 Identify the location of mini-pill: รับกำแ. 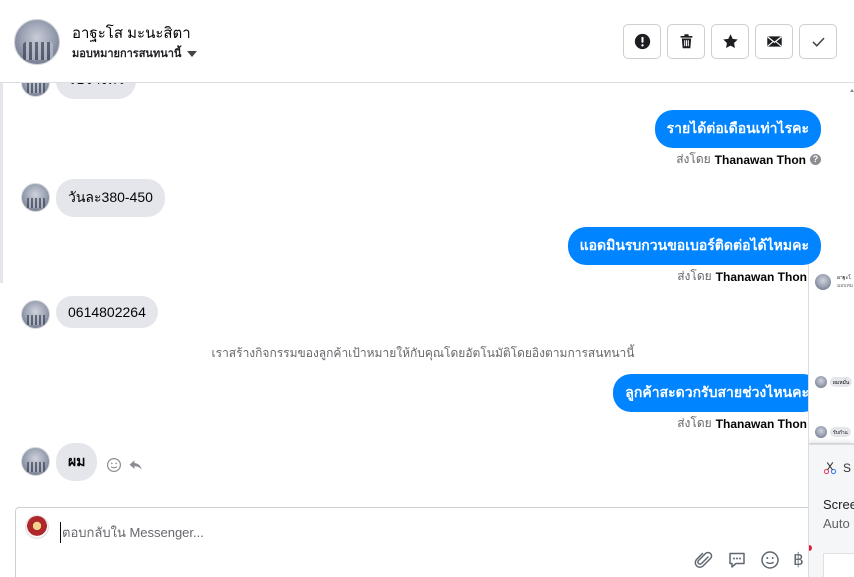
(840, 432).